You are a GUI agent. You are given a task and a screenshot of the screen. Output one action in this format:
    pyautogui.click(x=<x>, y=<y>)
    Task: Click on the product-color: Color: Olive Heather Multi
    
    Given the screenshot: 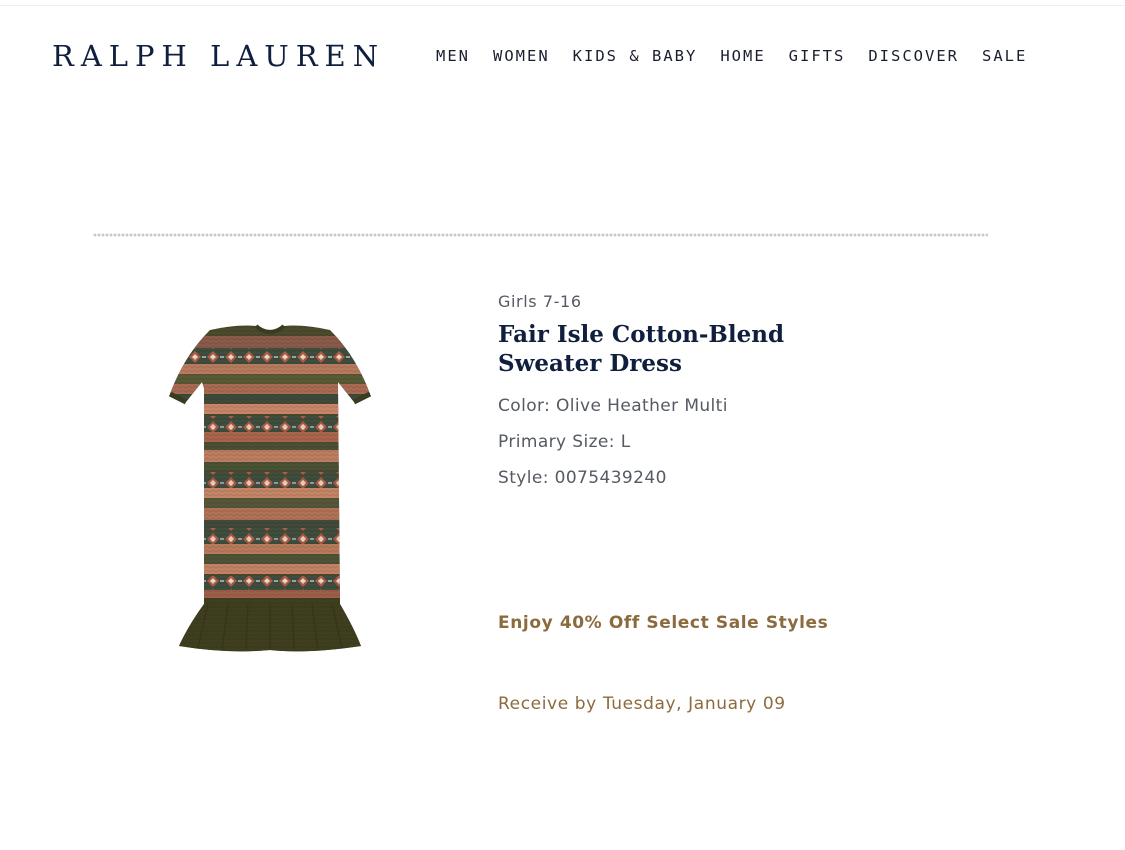 What is the action you would take?
    pyautogui.click(x=613, y=406)
    